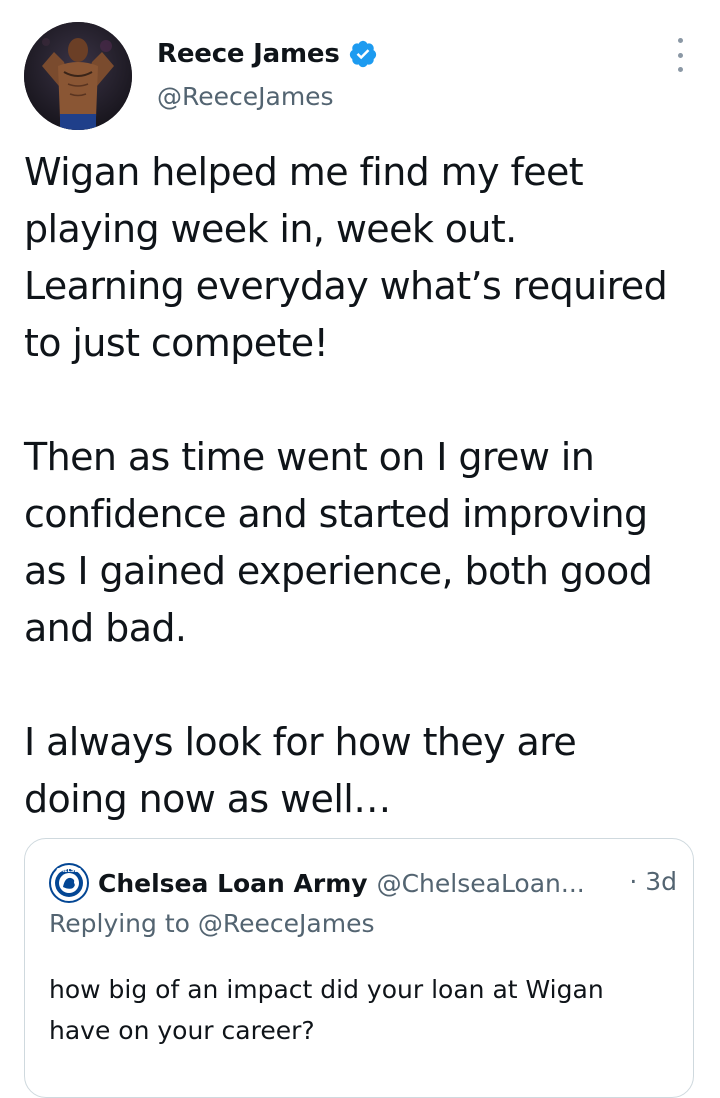 The image size is (720, 1098). Describe the element at coordinates (182, 1030) in the screenshot. I see `quoted-line: have on your career?` at that location.